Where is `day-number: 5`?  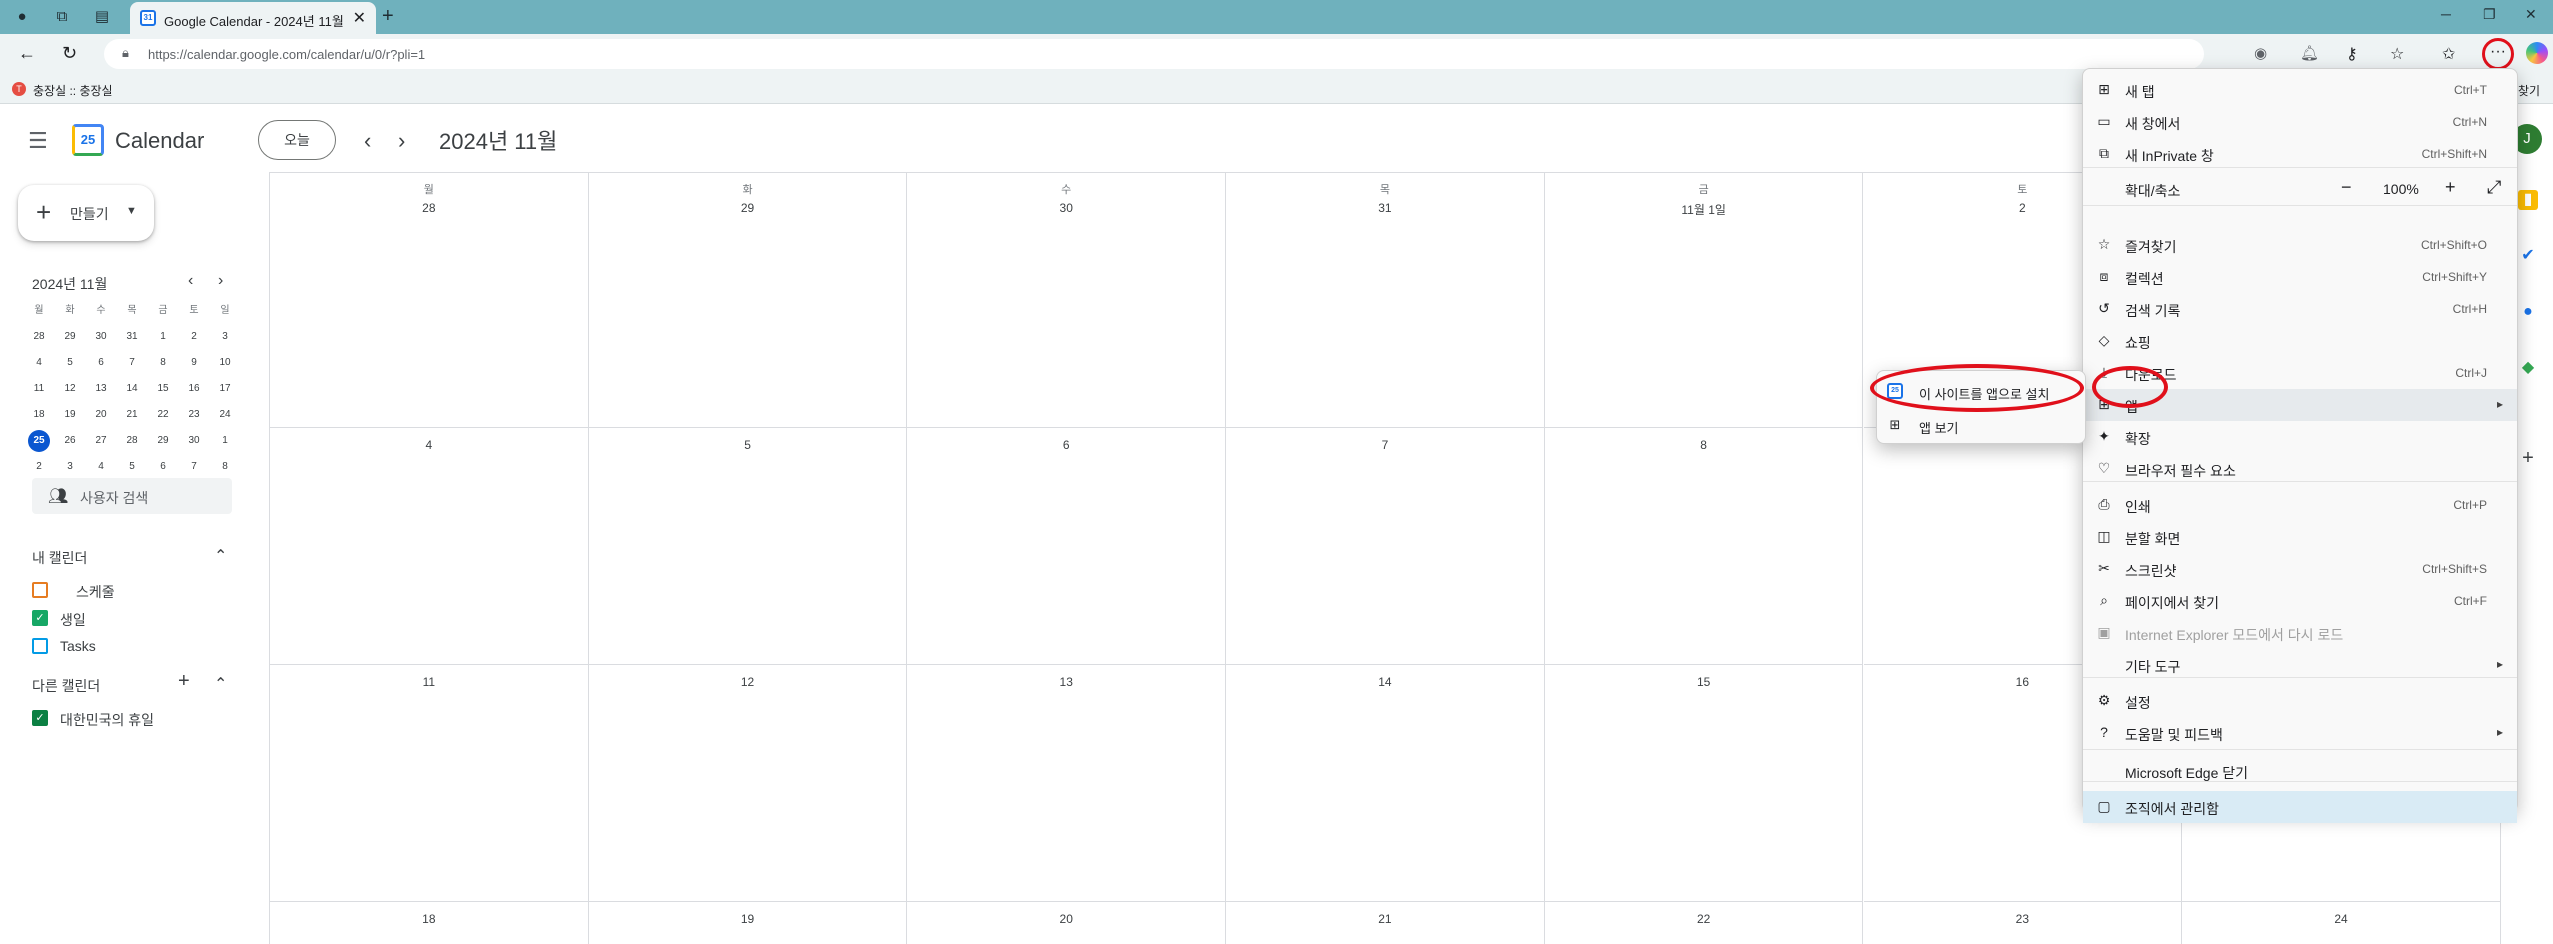 day-number: 5 is located at coordinates (748, 445).